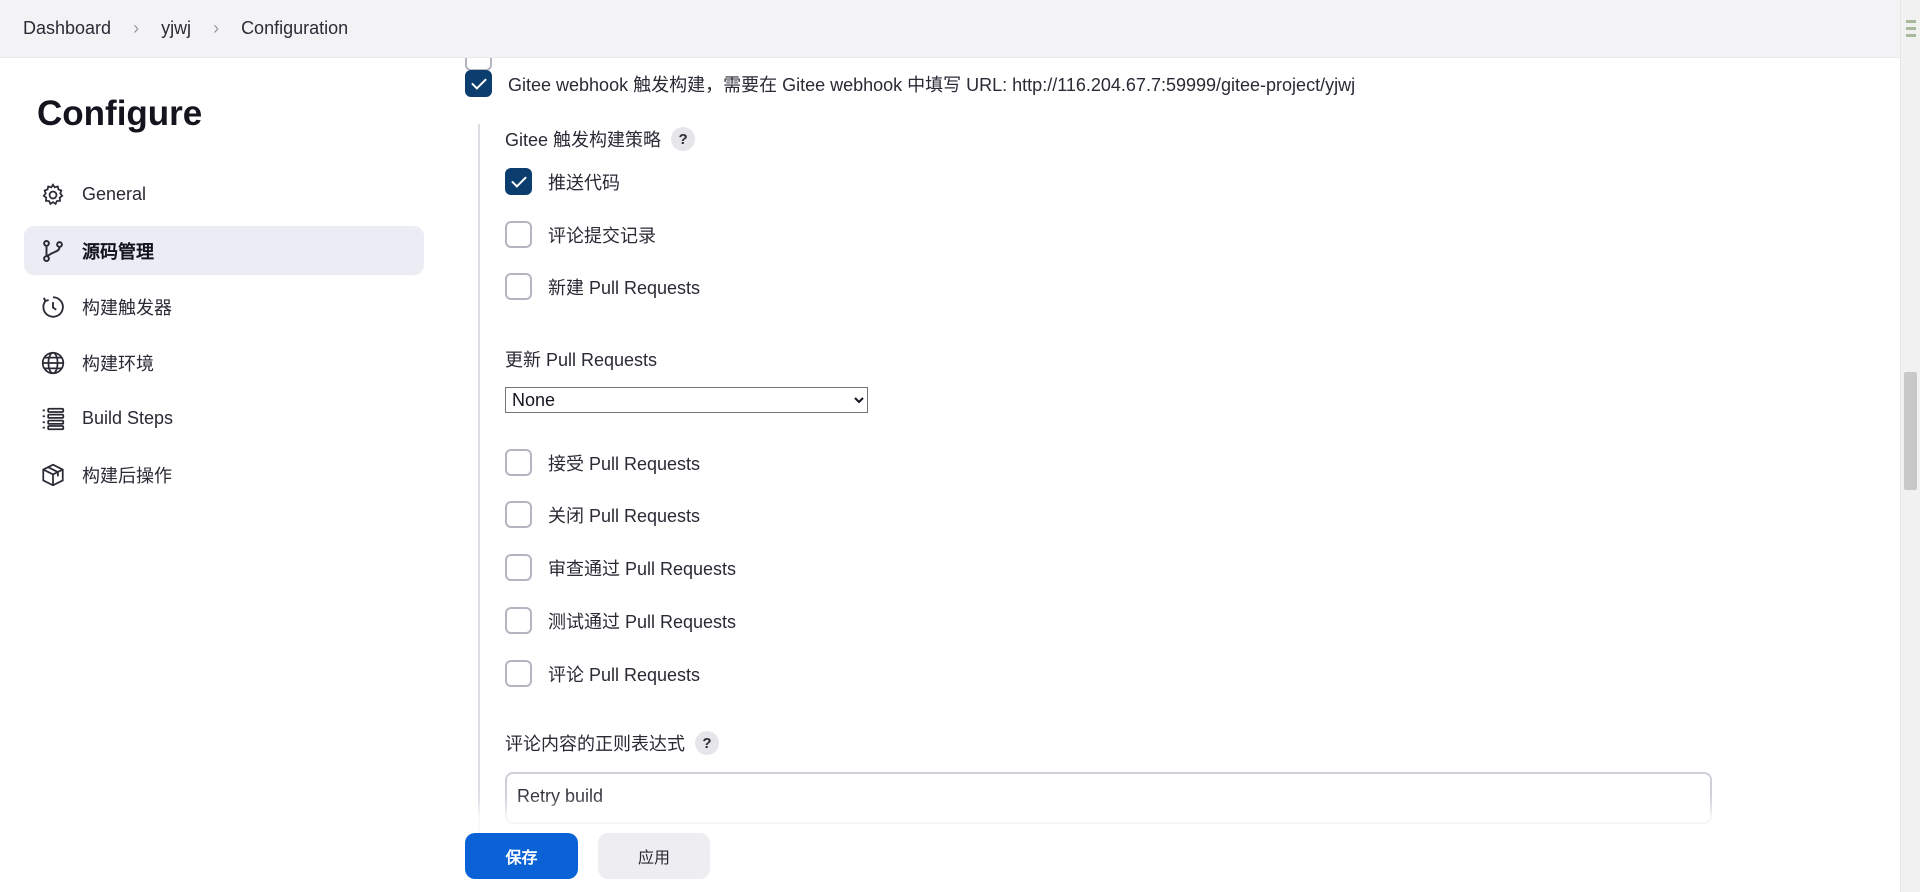 The width and height of the screenshot is (1920, 892). Describe the element at coordinates (224, 418) in the screenshot. I see `sidebar-item-build-steps: Build Steps` at that location.